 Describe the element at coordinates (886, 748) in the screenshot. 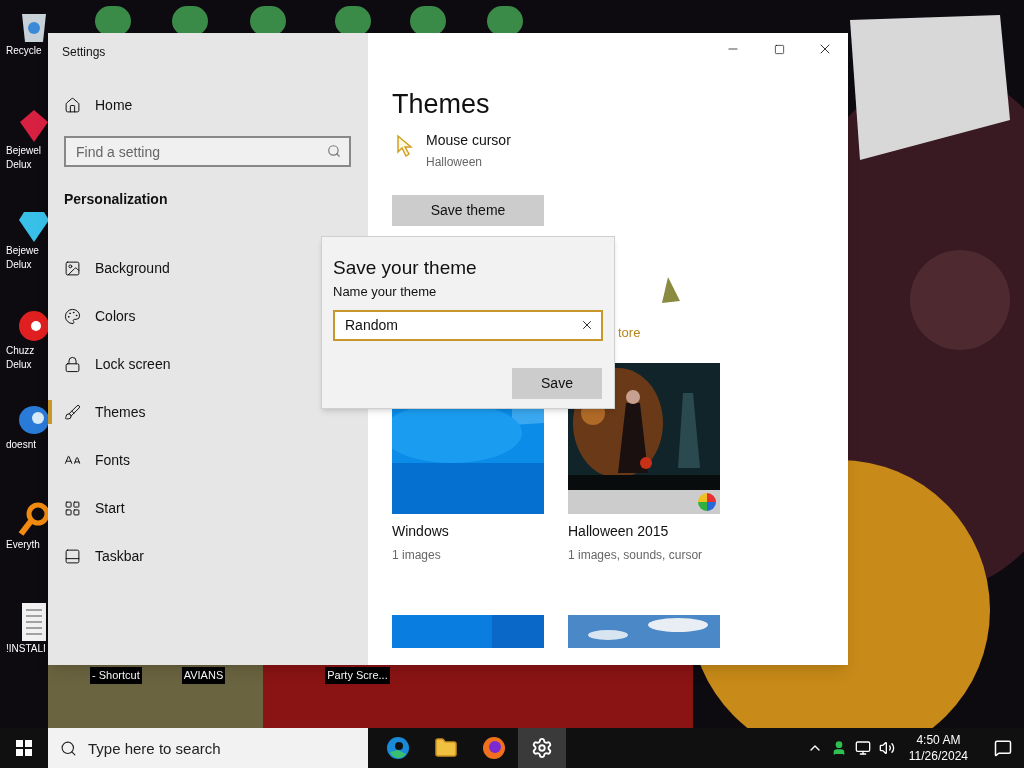

I see `volume-icon` at that location.